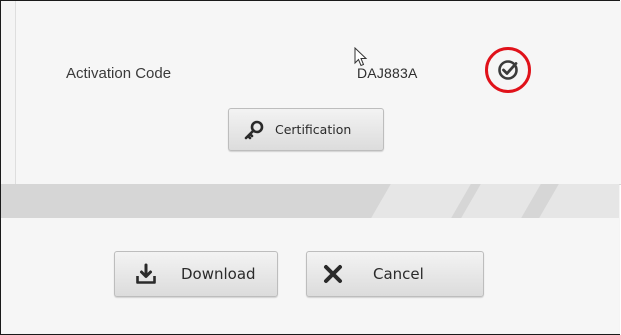 Image resolution: width=621 pixels, height=335 pixels. Describe the element at coordinates (218, 274) in the screenshot. I see `download-button-label: Download` at that location.